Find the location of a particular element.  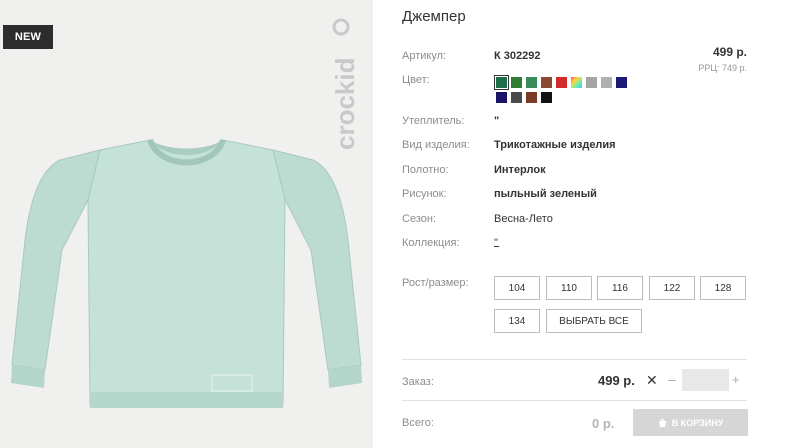

recommended-price: РРЦ: 749 р. is located at coordinates (722, 68).